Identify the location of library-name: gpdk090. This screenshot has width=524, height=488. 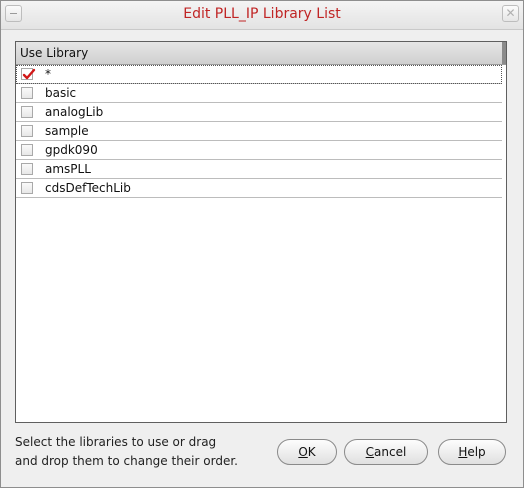
(71, 150).